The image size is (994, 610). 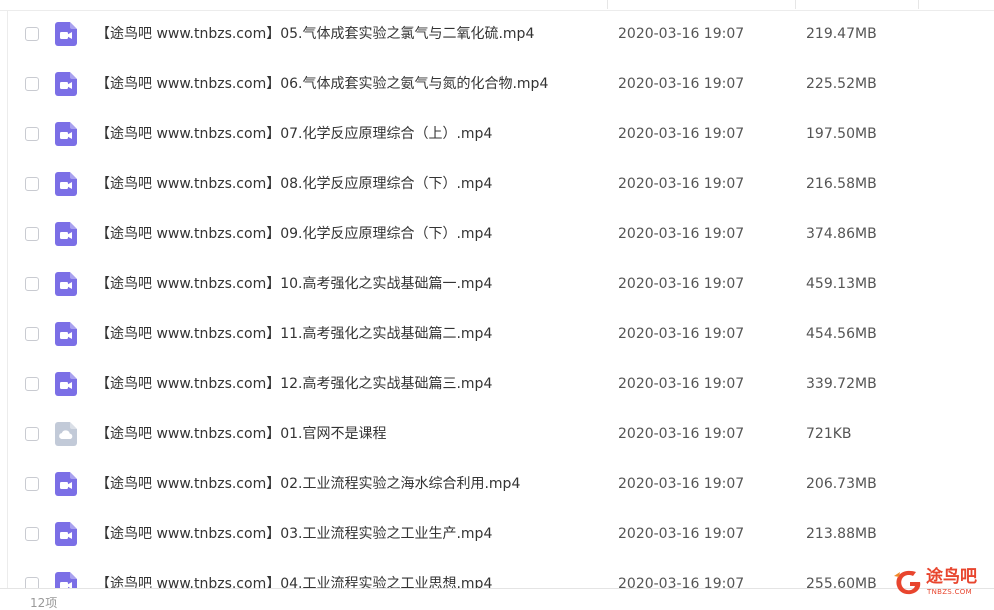 I want to click on file-size: 197.50MB, so click(x=841, y=134).